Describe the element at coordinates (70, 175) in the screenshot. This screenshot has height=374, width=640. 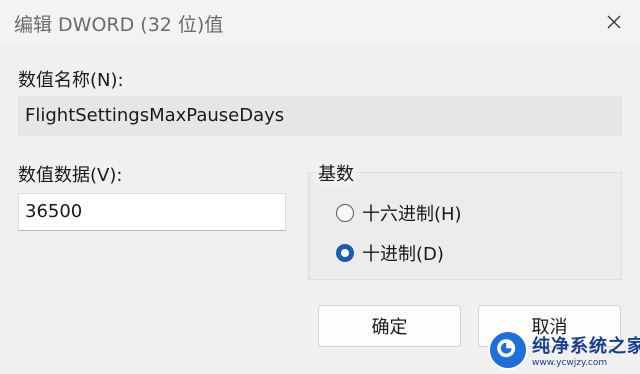
I see `value-data-label: 数值数据(V):` at that location.